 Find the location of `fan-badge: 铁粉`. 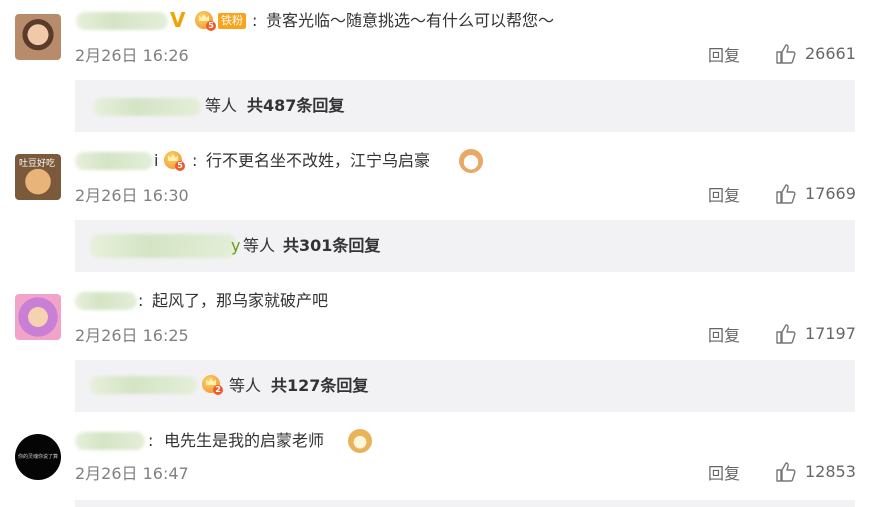

fan-badge: 铁粉 is located at coordinates (232, 21).